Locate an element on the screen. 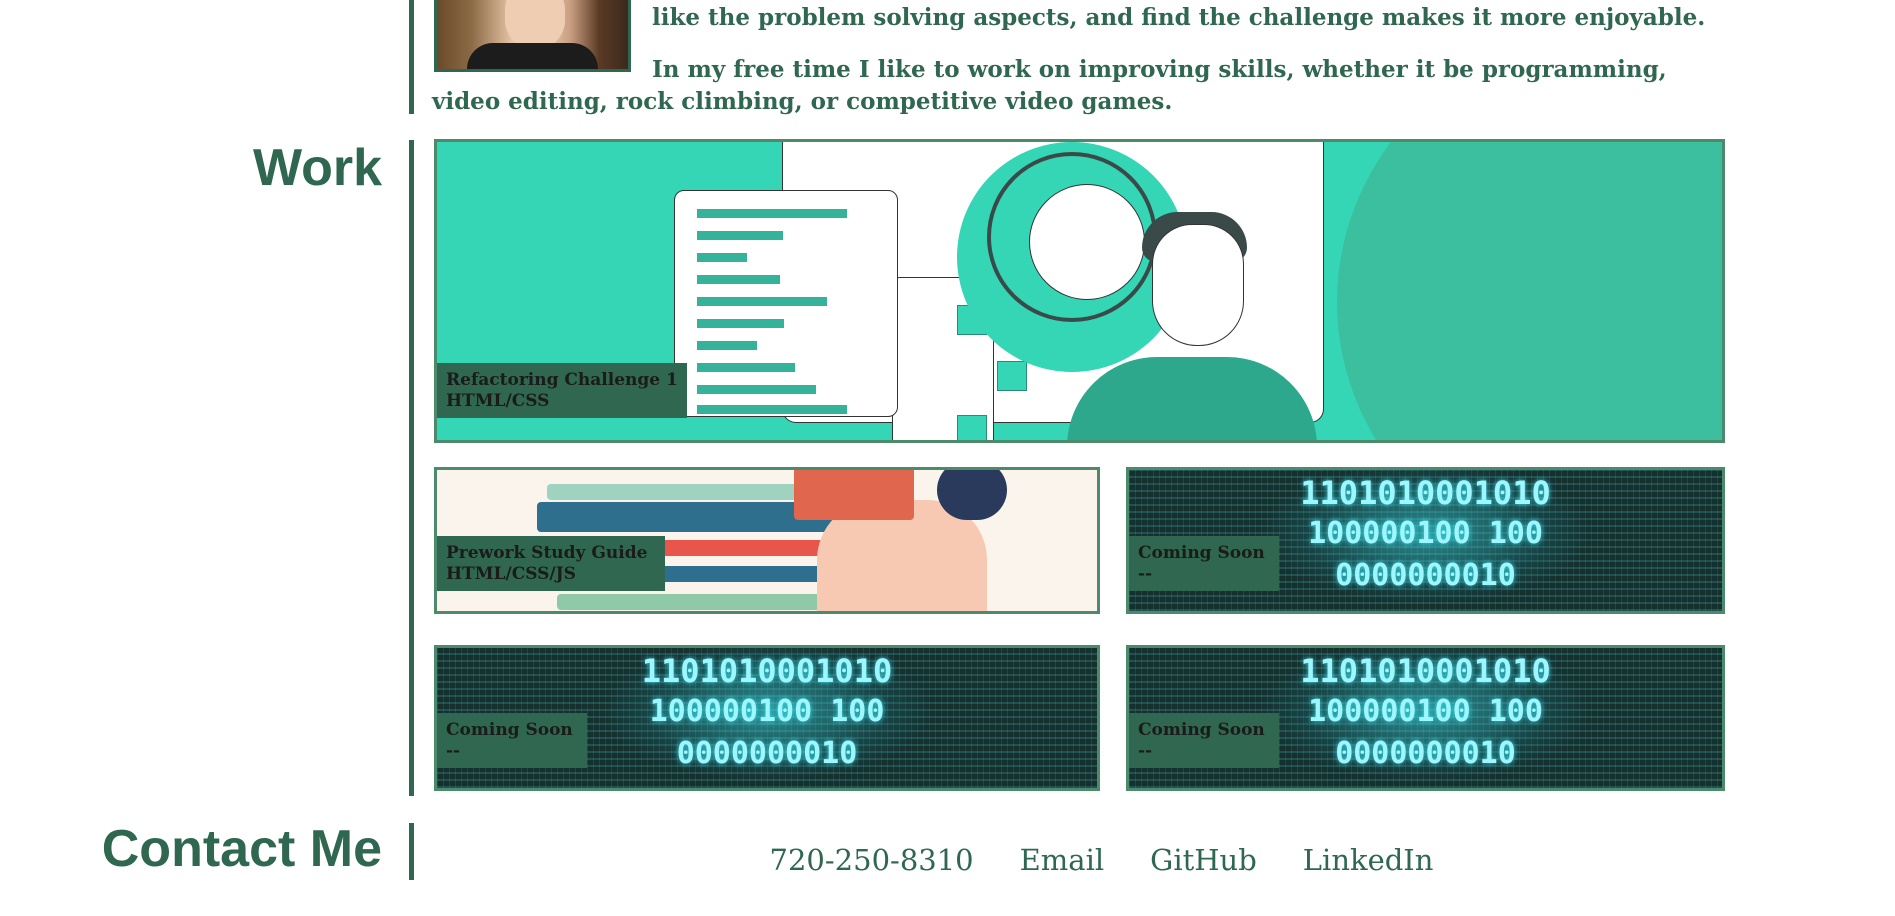 The width and height of the screenshot is (1895, 916). illustration-curve is located at coordinates (1529, 291).